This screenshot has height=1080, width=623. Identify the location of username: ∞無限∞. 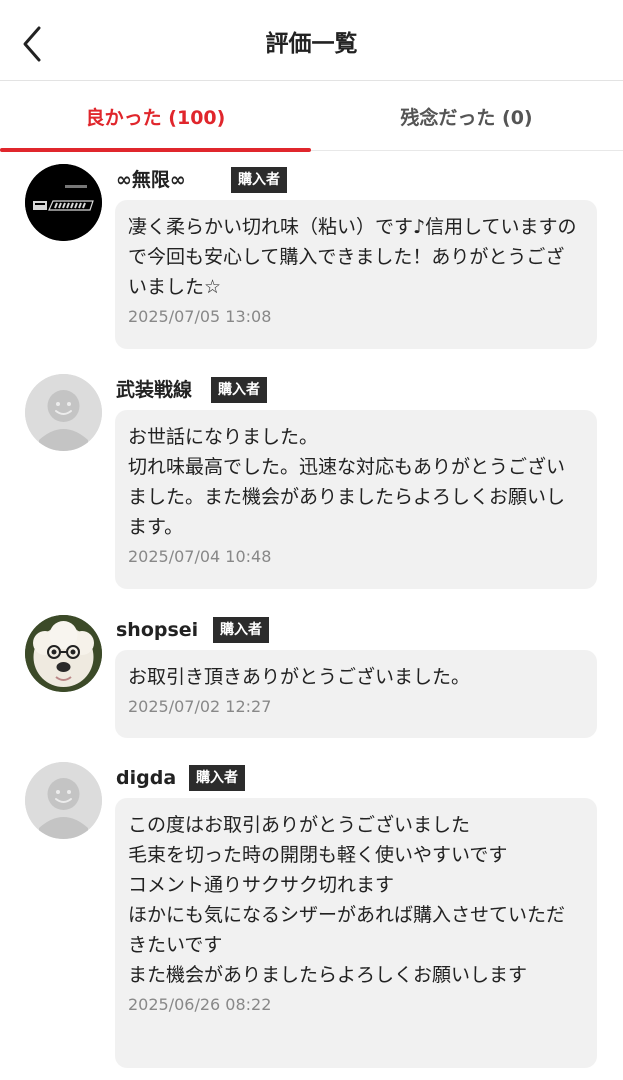
(151, 180).